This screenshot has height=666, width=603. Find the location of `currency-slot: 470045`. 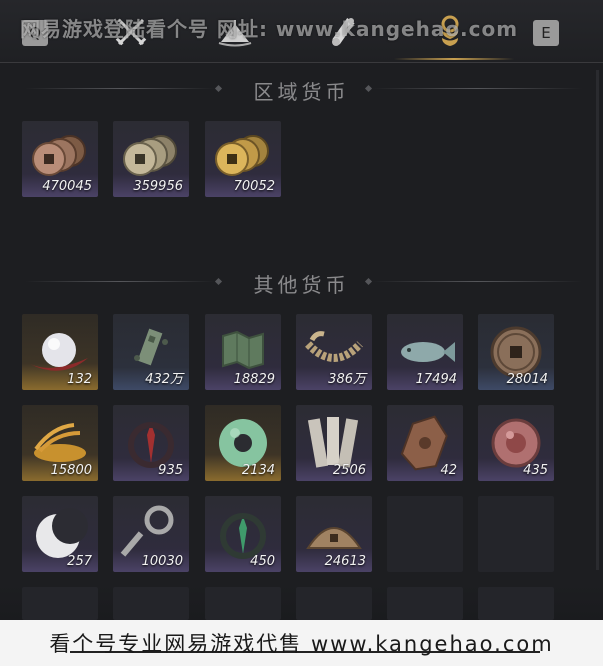

currency-slot: 470045 is located at coordinates (60, 159).